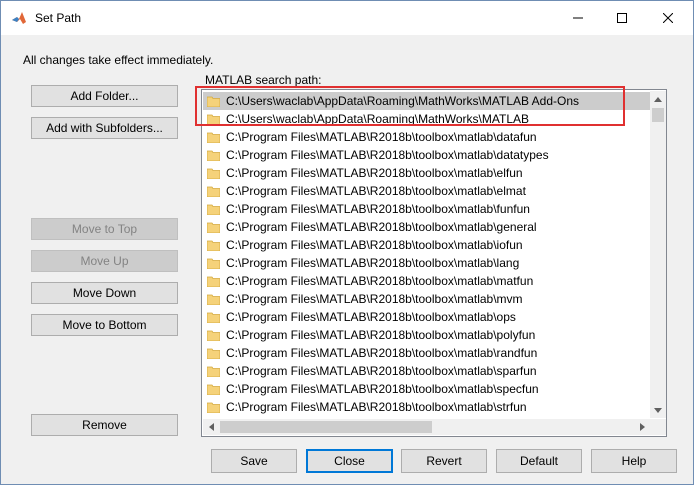 This screenshot has height=485, width=694. I want to click on info-text: All changes take effect immediately., so click(118, 60).